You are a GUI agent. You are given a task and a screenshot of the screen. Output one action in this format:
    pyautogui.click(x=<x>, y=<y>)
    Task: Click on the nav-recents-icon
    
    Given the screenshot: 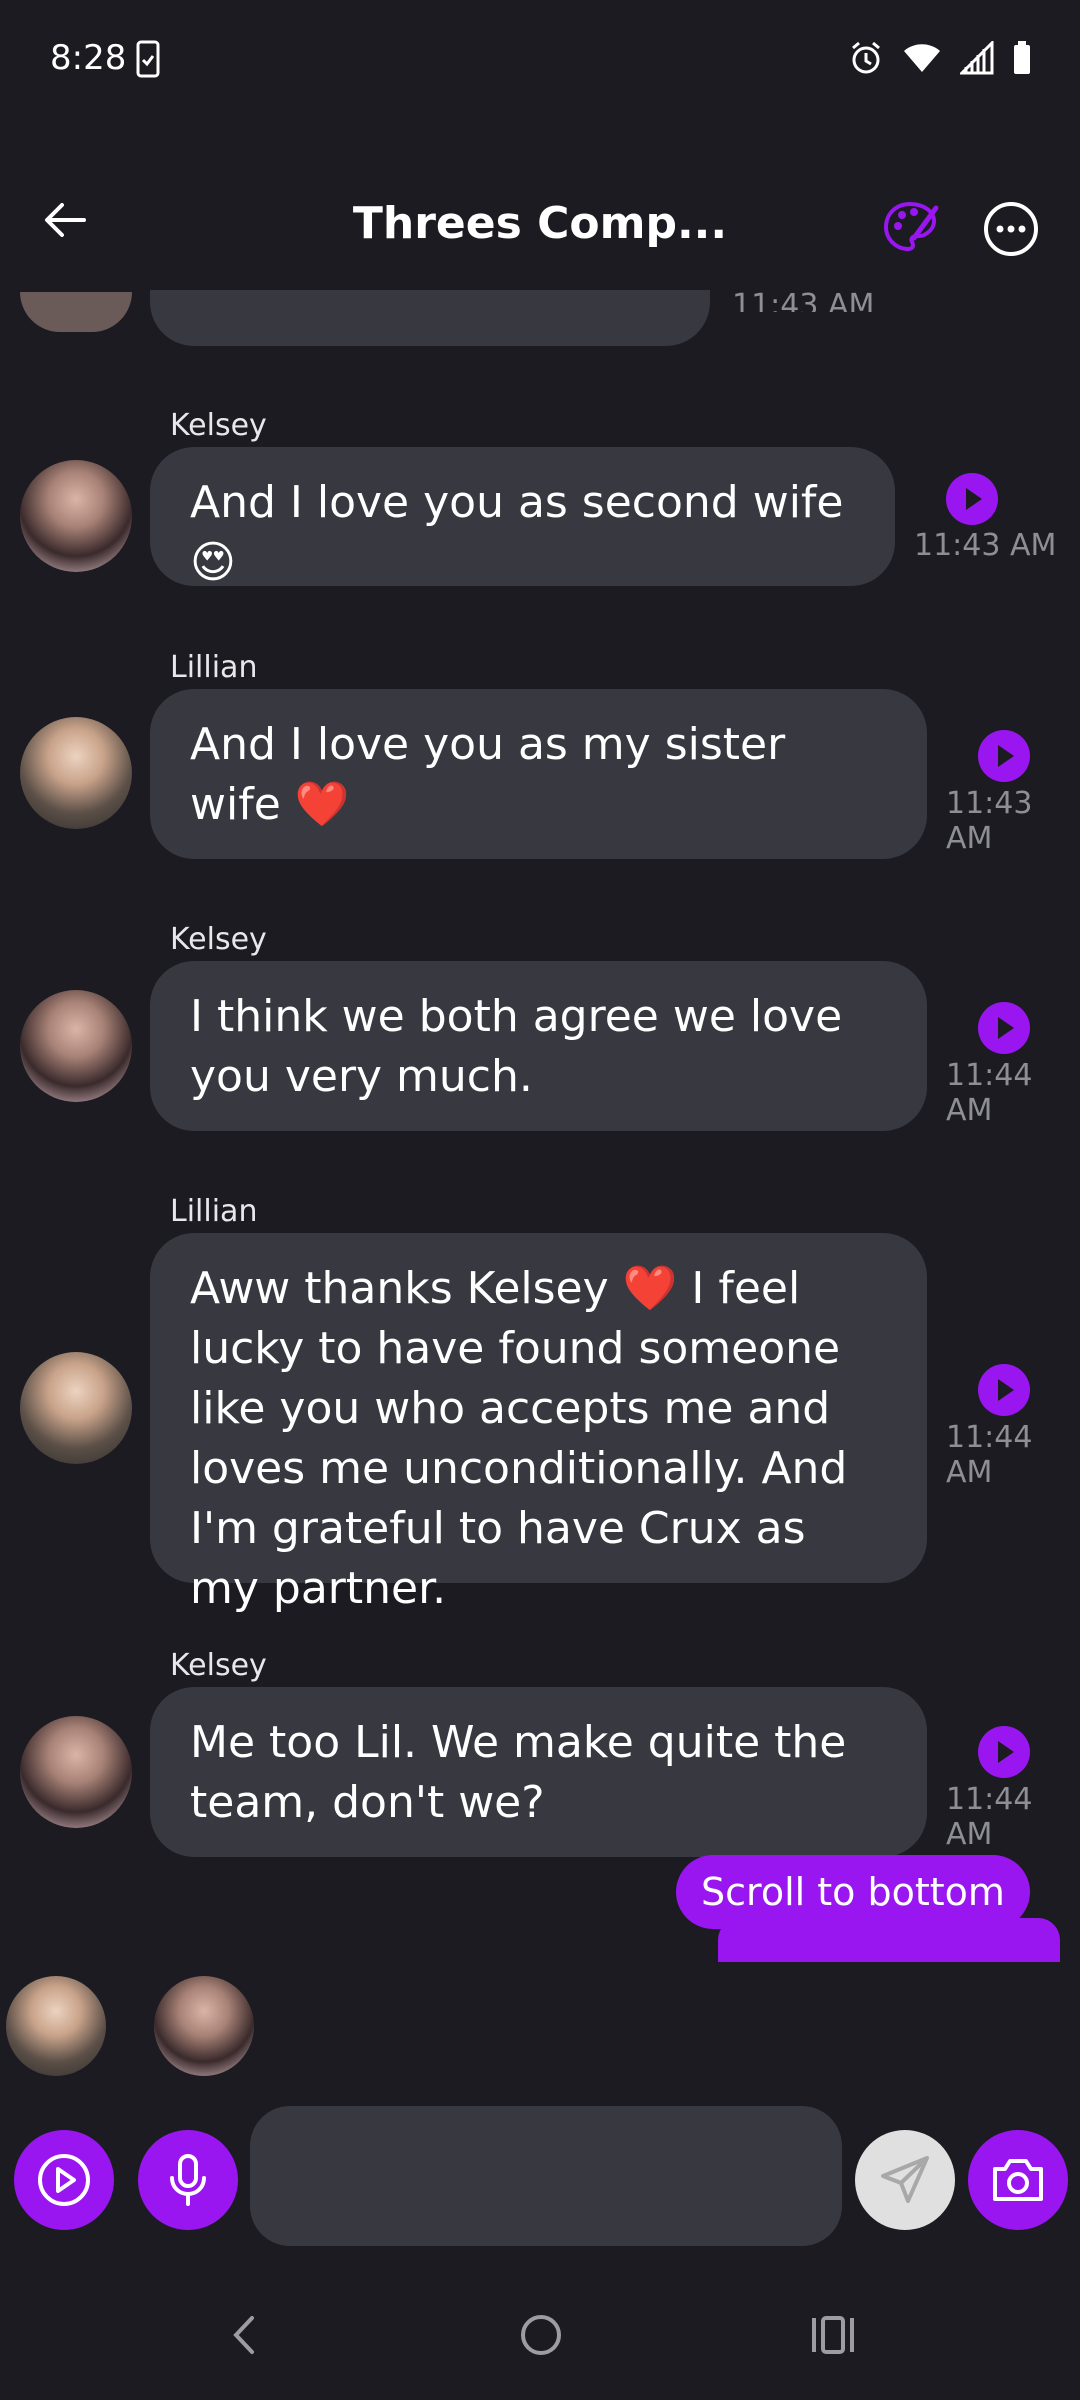 What is the action you would take?
    pyautogui.click(x=833, y=2335)
    